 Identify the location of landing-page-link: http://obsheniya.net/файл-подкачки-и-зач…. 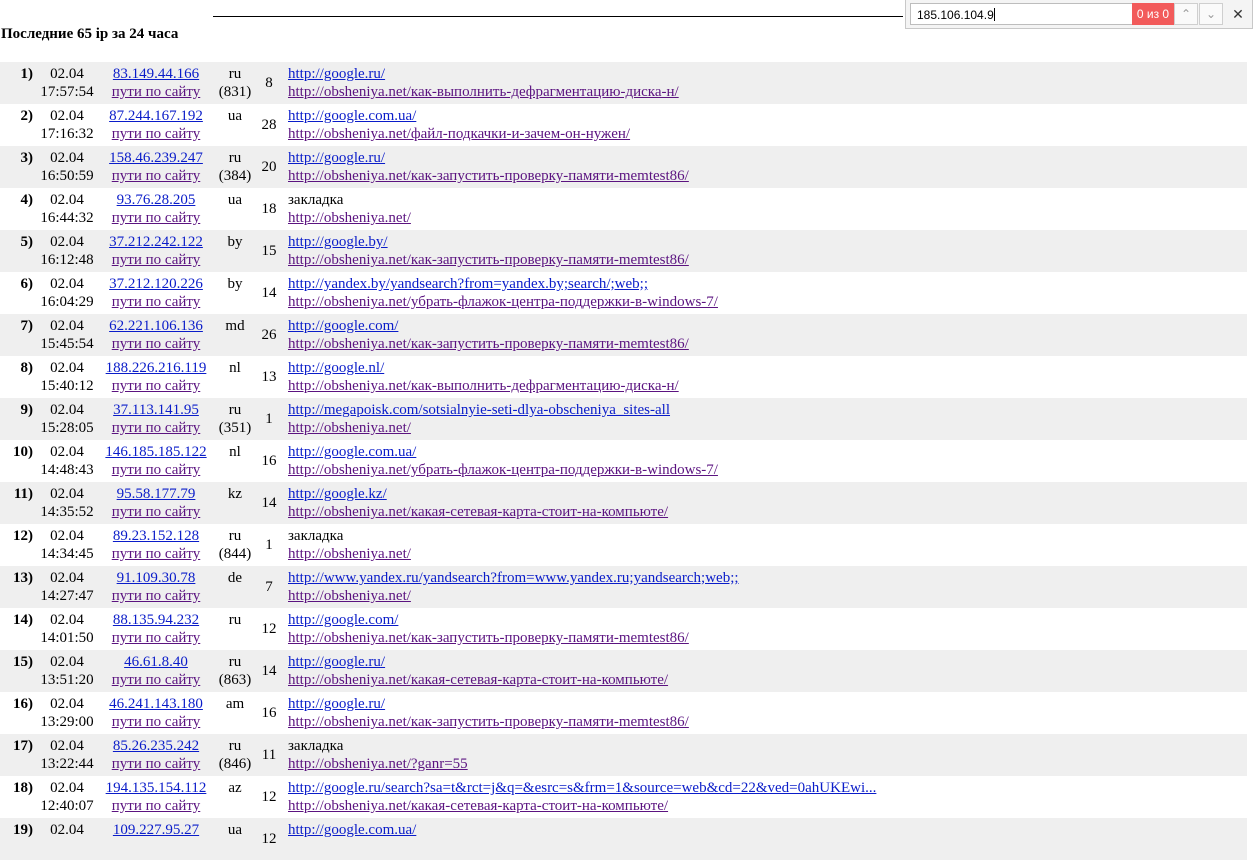
(765, 134).